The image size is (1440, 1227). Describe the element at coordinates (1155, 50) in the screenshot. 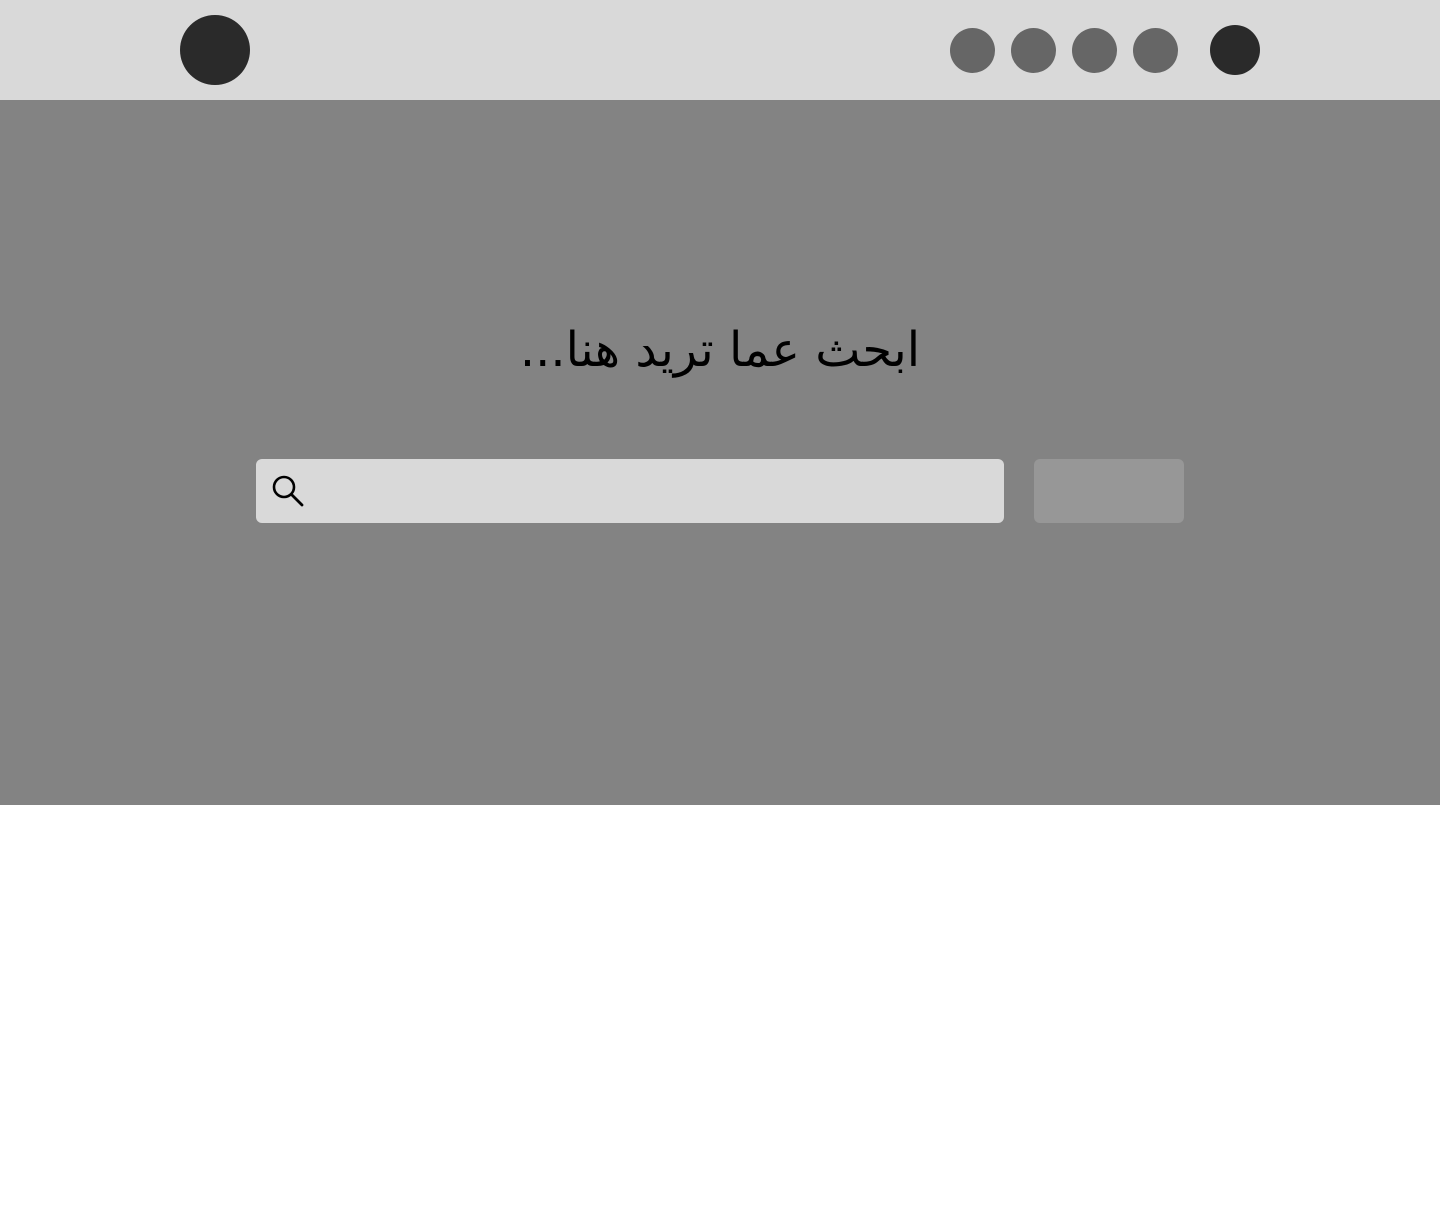

I see `nav-item-4-icon` at that location.